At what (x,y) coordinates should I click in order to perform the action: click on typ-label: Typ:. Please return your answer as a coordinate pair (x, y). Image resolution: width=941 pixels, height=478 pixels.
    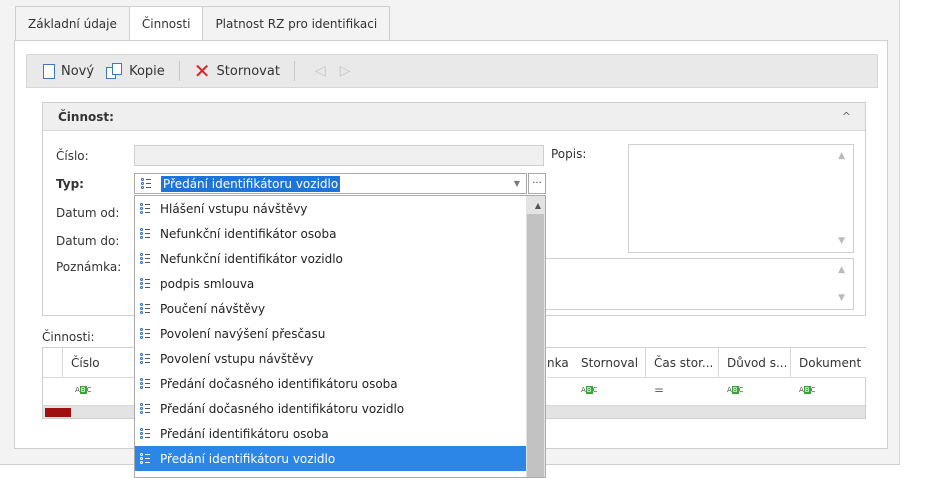
    Looking at the image, I should click on (70, 184).